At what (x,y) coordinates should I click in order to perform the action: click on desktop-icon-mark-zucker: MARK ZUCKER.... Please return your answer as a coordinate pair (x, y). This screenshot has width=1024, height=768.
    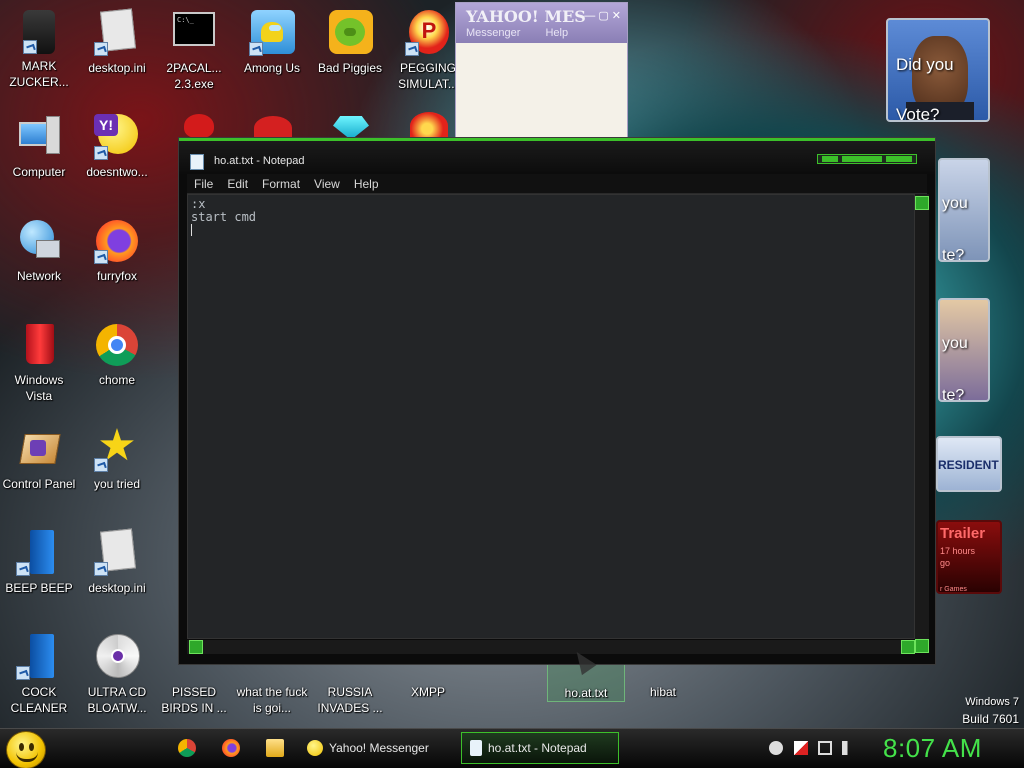
    Looking at the image, I should click on (39, 50).